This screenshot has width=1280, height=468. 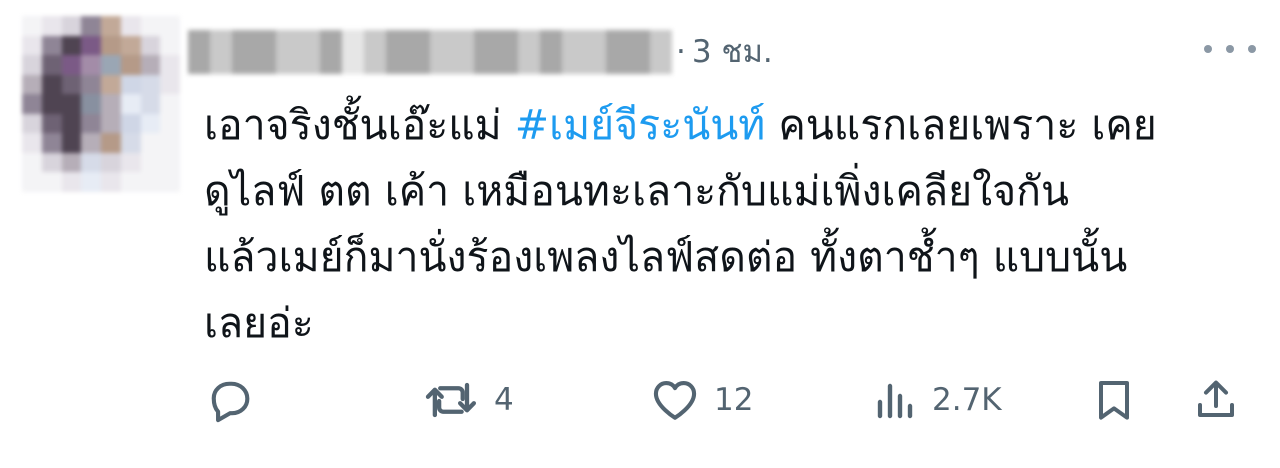 I want to click on bookmark-icon, so click(x=1114, y=400).